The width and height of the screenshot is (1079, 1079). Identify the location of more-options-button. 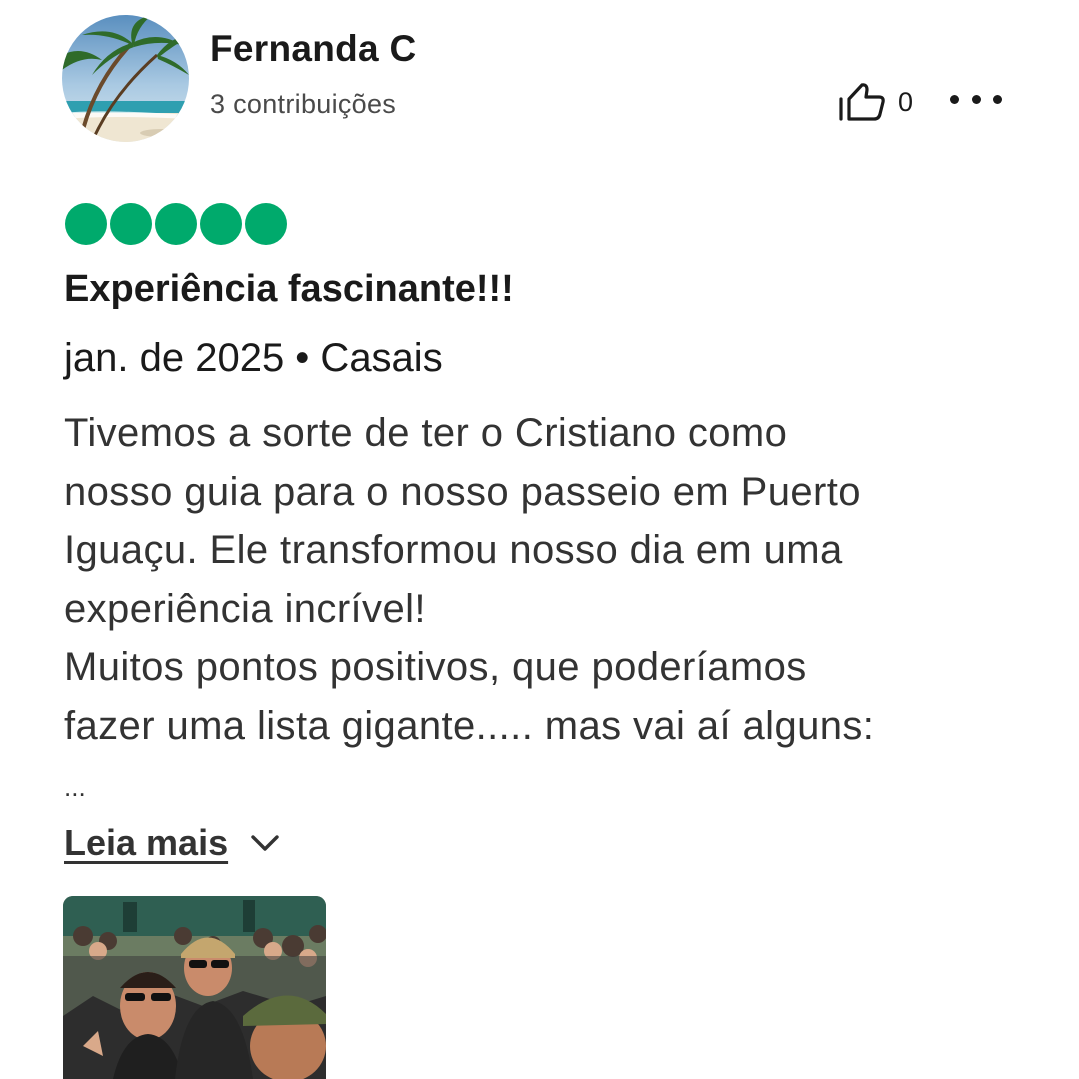
(976, 99).